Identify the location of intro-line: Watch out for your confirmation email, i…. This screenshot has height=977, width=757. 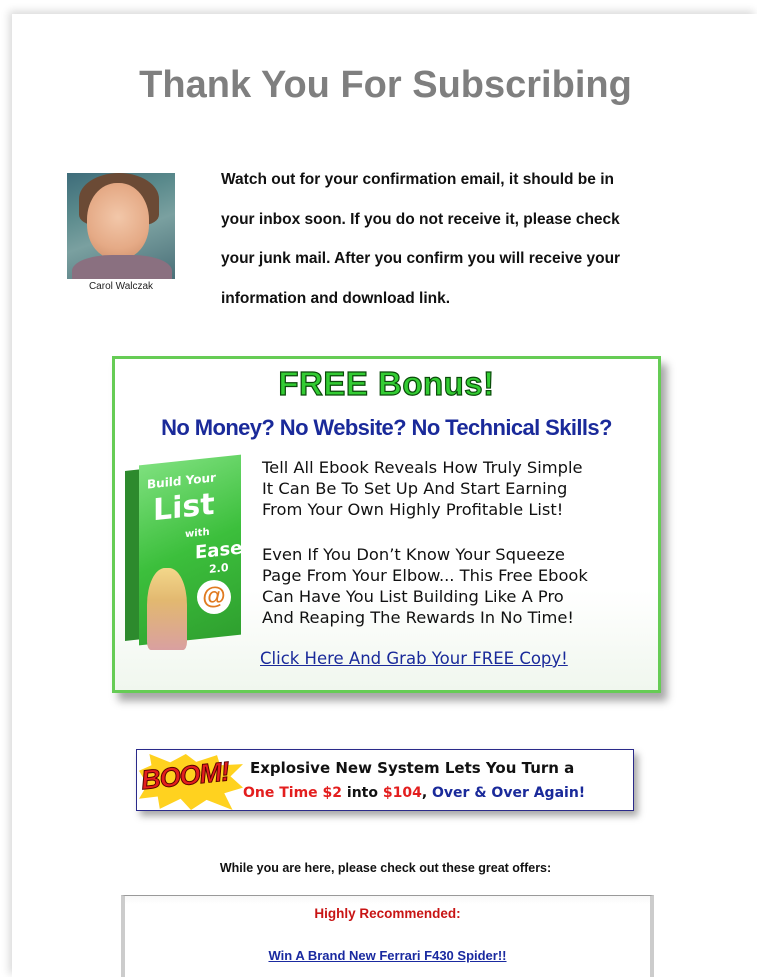
(417, 179).